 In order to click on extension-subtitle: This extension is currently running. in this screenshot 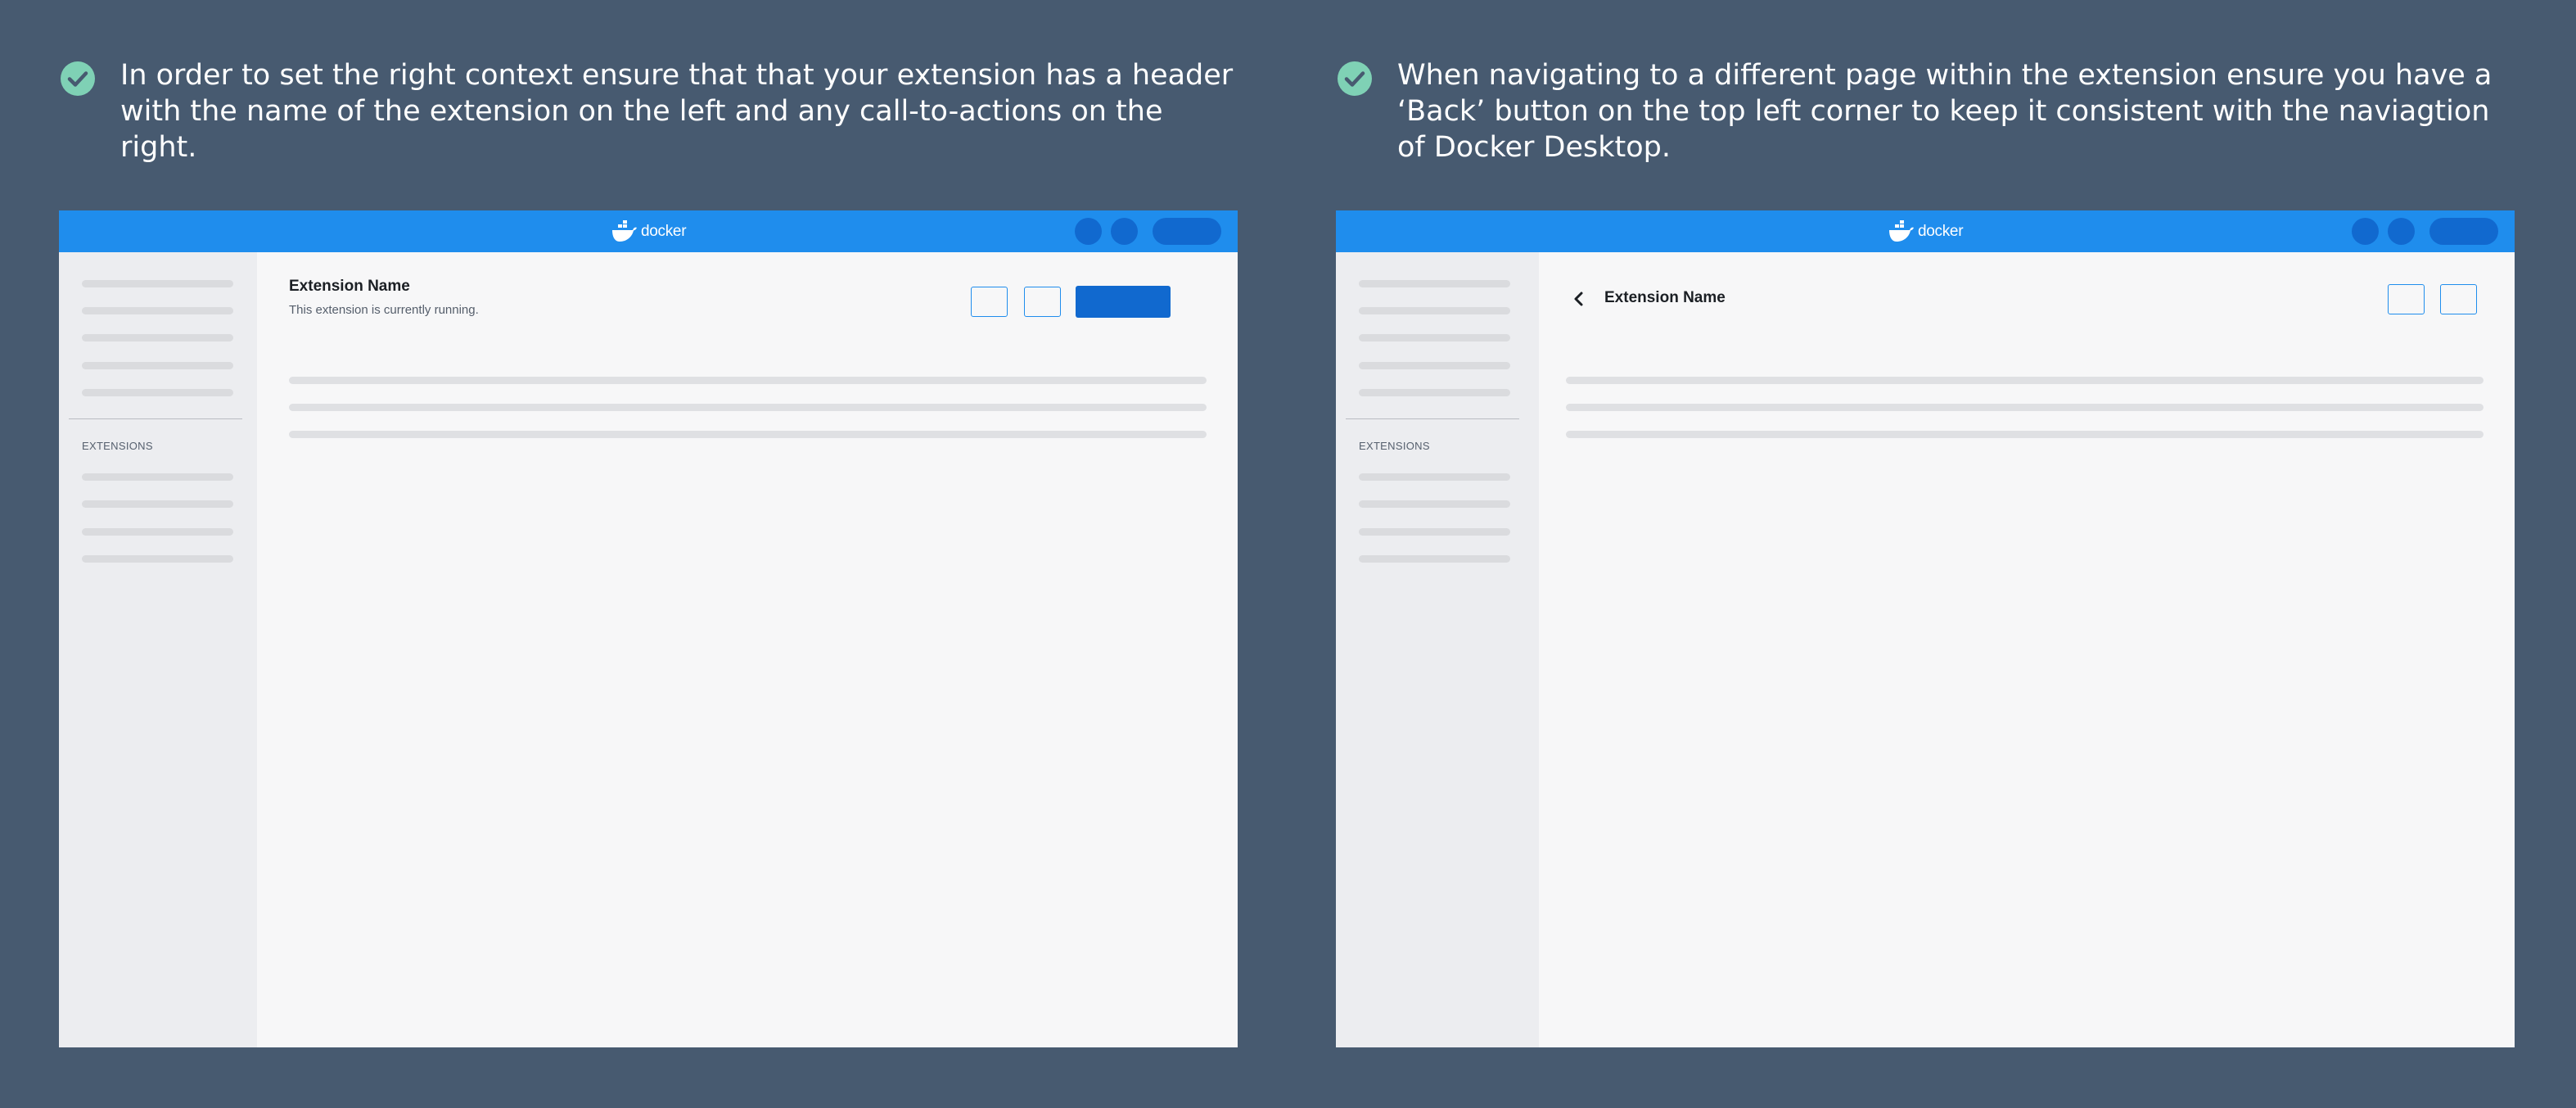, I will do `click(384, 310)`.